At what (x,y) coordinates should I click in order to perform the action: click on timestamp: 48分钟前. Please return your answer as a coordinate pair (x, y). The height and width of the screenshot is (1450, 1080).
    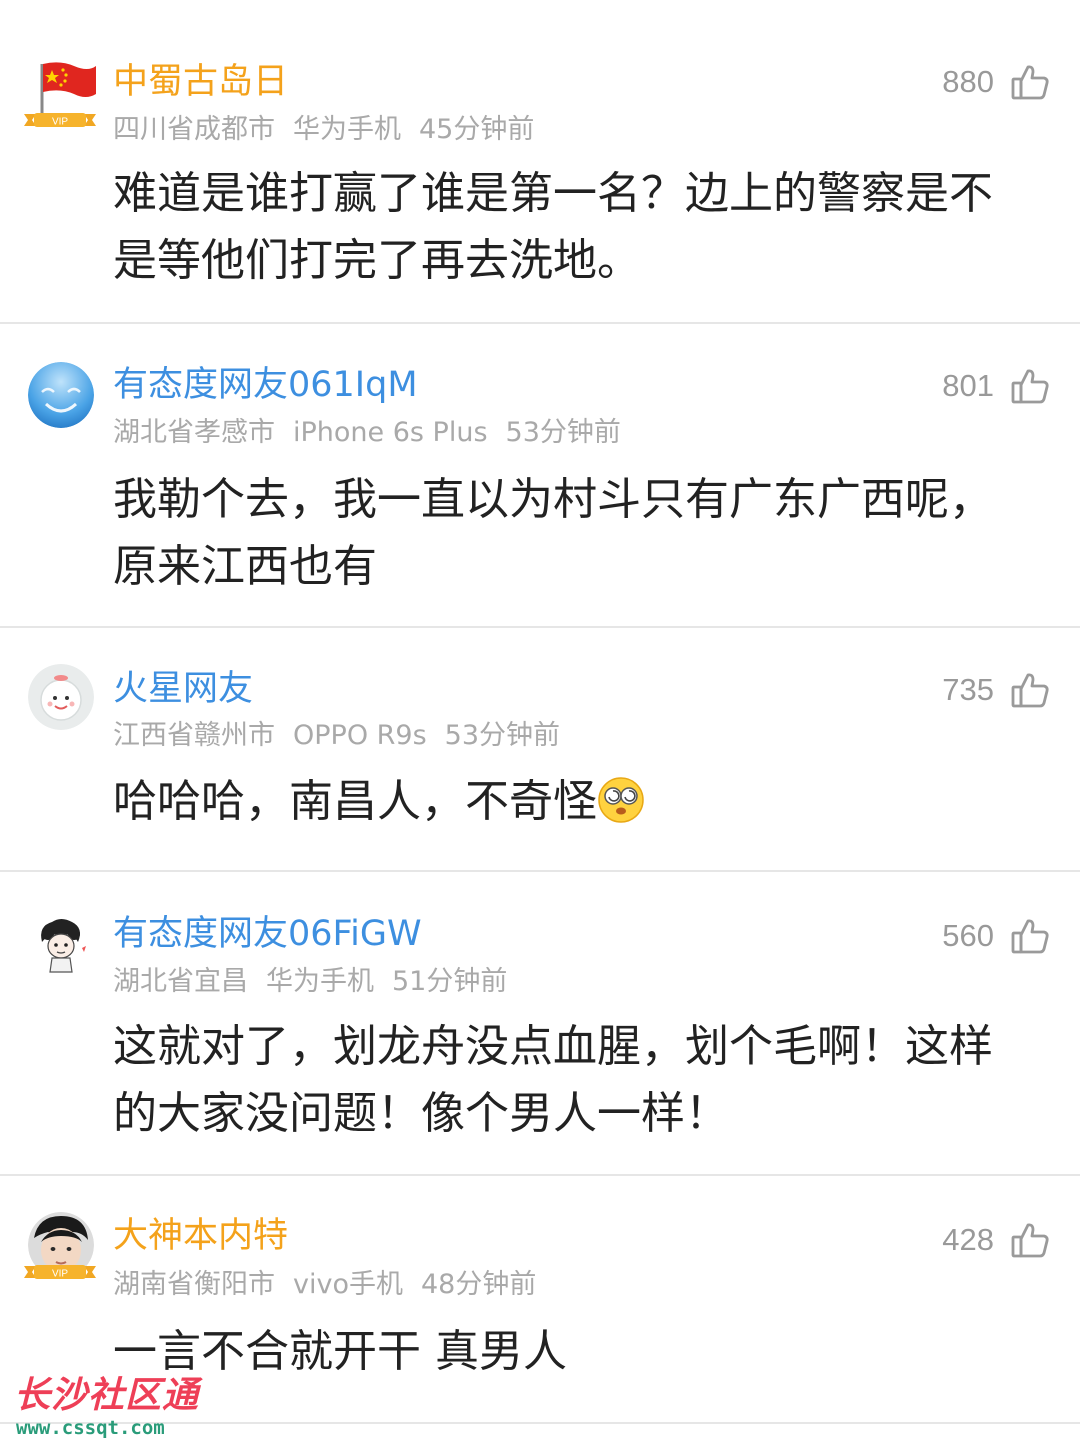
    Looking at the image, I should click on (478, 1284).